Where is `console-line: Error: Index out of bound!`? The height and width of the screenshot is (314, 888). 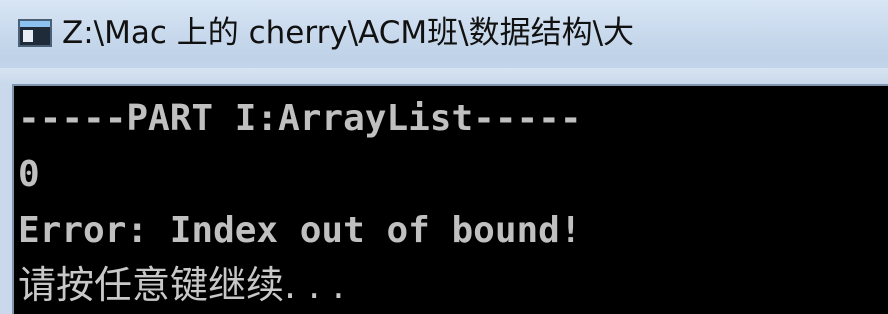 console-line: Error: Index out of bound! is located at coordinates (300, 230).